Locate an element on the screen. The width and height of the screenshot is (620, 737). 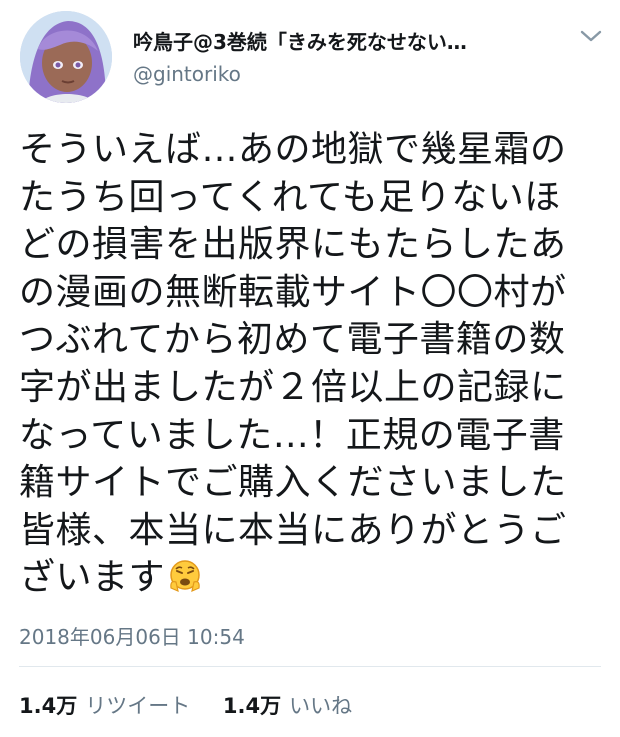
tweet-text-line: ざいます is located at coordinates (92, 578).